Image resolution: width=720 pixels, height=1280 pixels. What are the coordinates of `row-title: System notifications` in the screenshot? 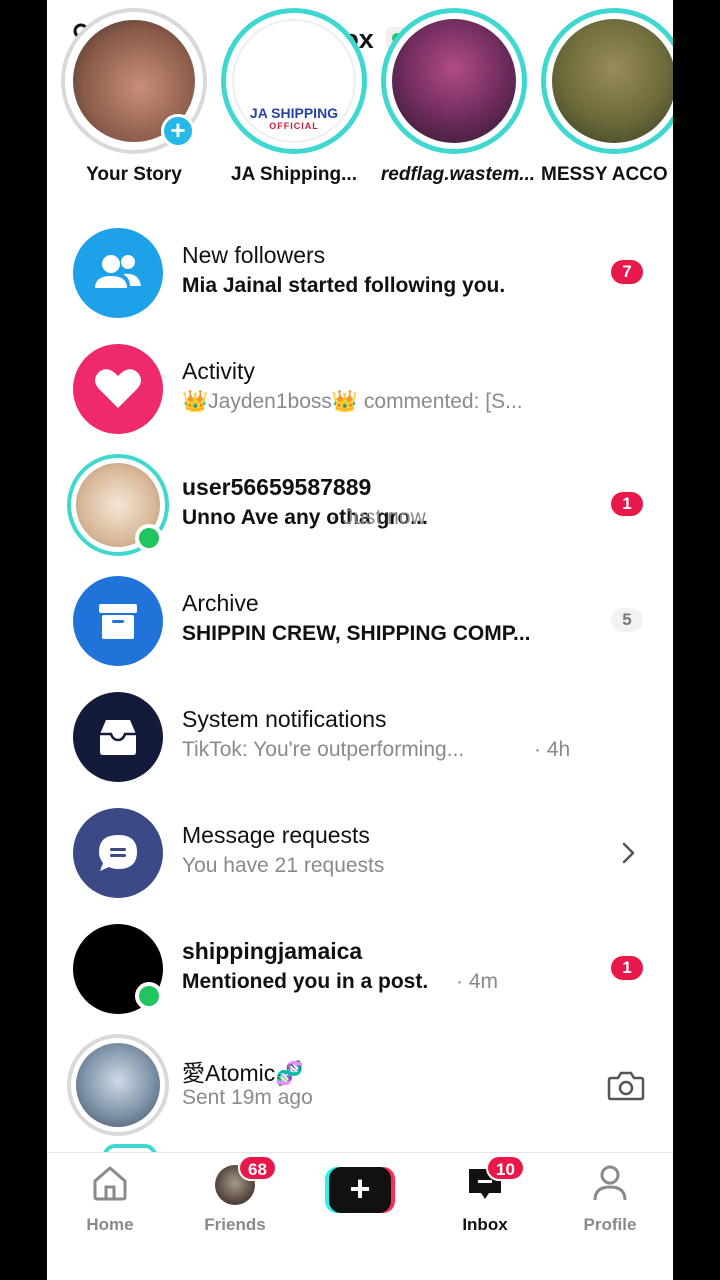 It's located at (284, 719).